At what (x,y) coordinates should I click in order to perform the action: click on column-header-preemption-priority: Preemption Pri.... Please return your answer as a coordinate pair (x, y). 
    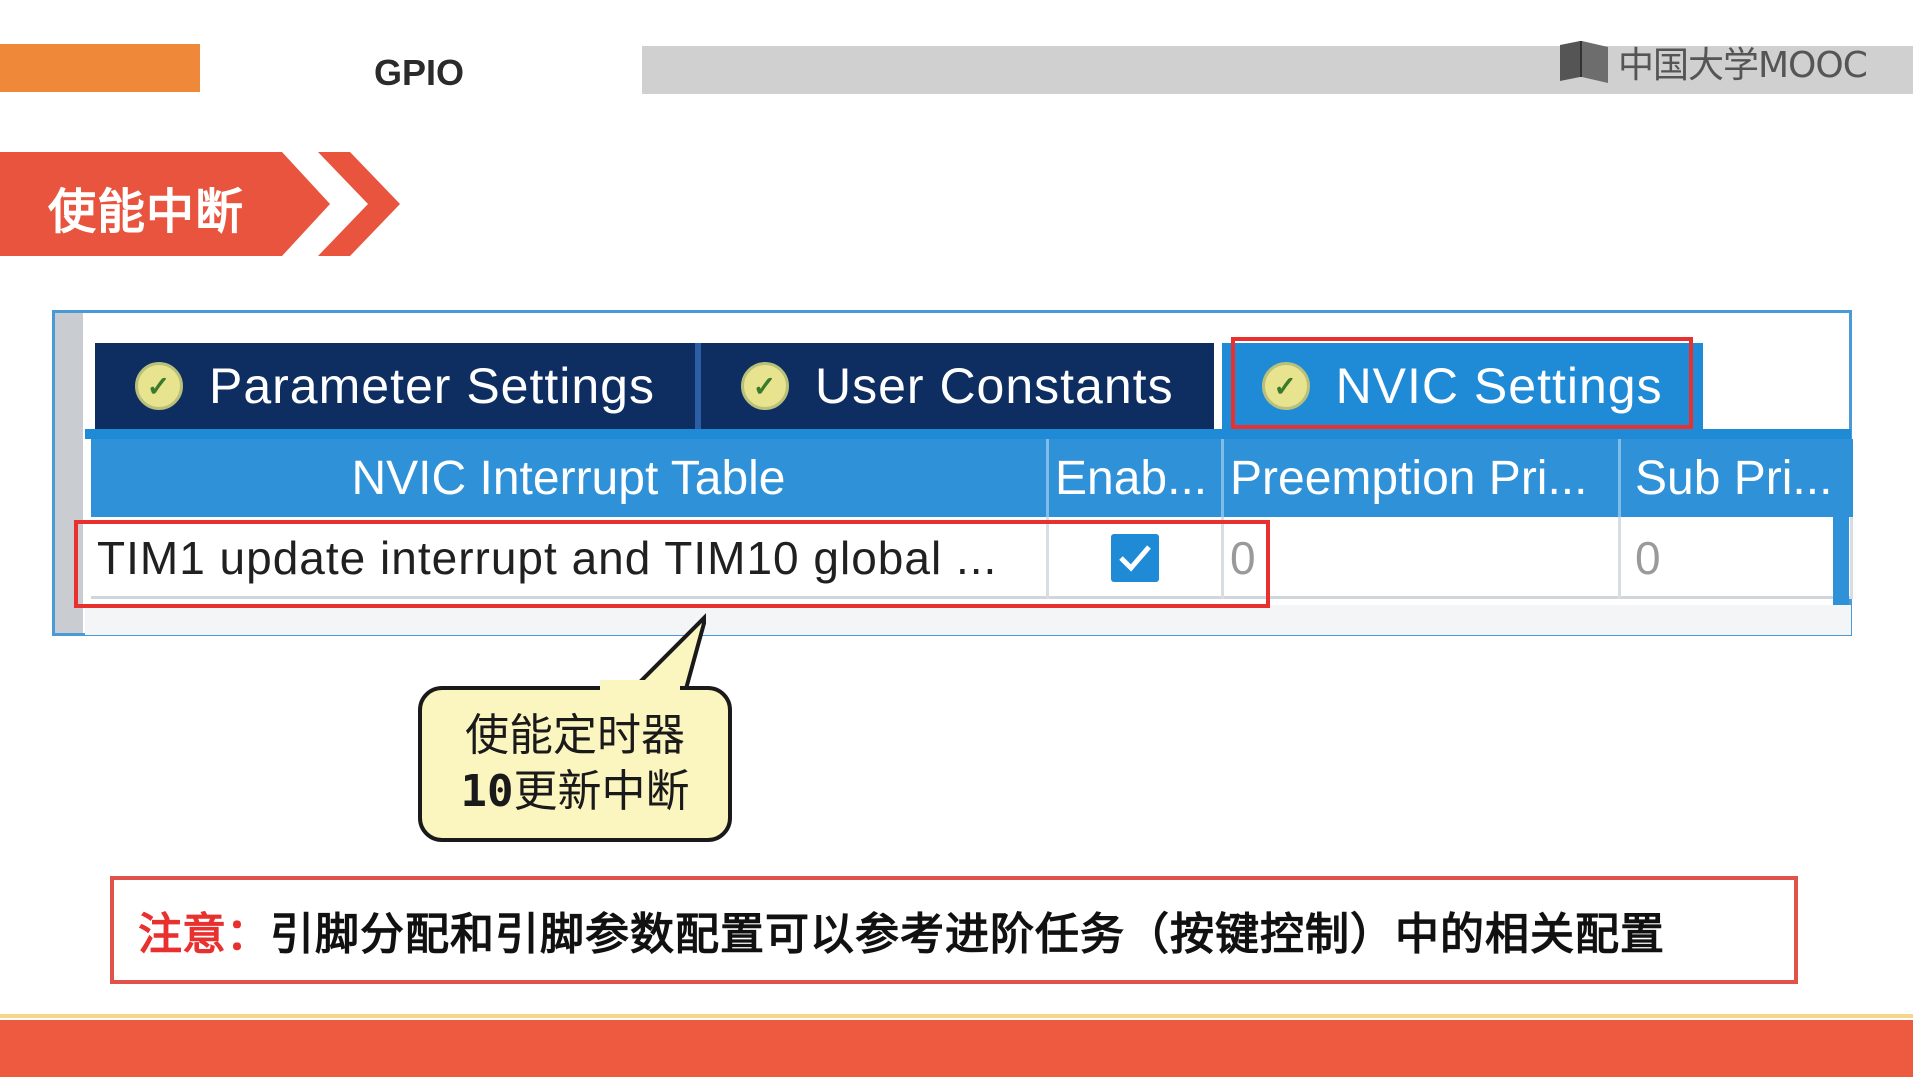
    Looking at the image, I should click on (1422, 478).